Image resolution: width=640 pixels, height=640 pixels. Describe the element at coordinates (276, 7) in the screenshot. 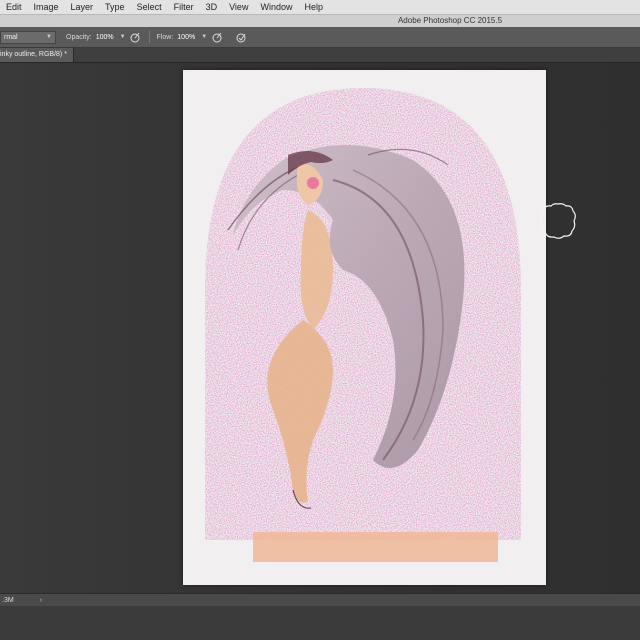

I see `menu-window: Window` at that location.